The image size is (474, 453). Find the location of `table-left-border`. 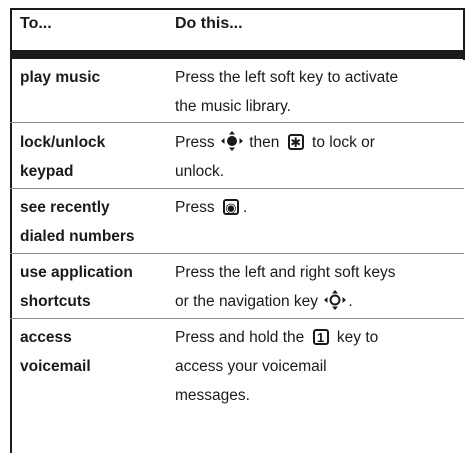

table-left-border is located at coordinates (11, 230).